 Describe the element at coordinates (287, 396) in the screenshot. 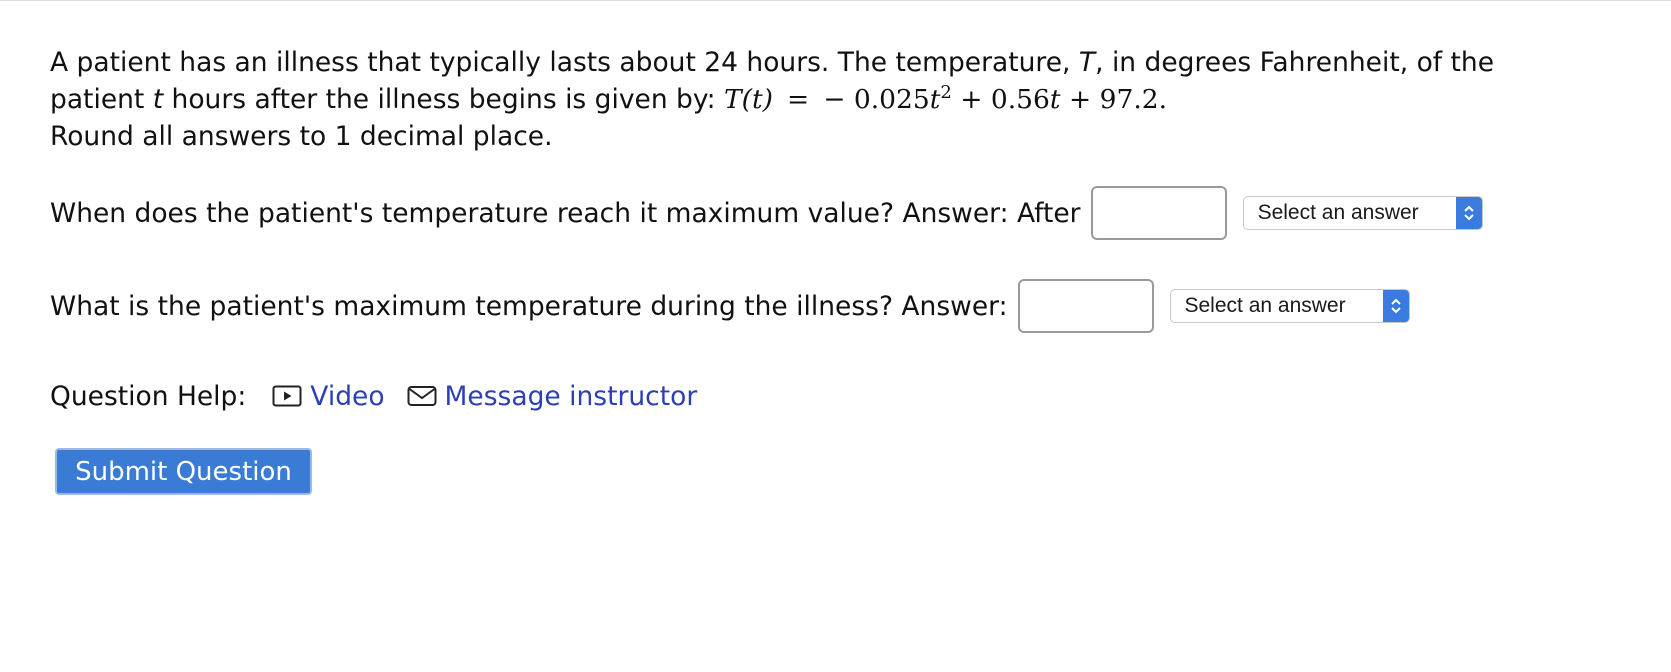

I see `video-icon` at that location.